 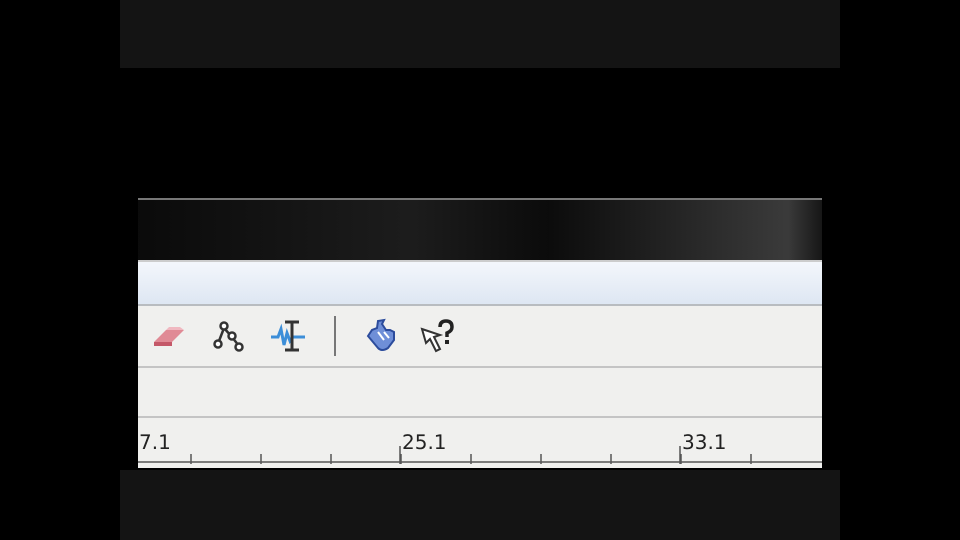 What do you see at coordinates (380, 336) in the screenshot?
I see `pointing-hand-icon` at bounding box center [380, 336].